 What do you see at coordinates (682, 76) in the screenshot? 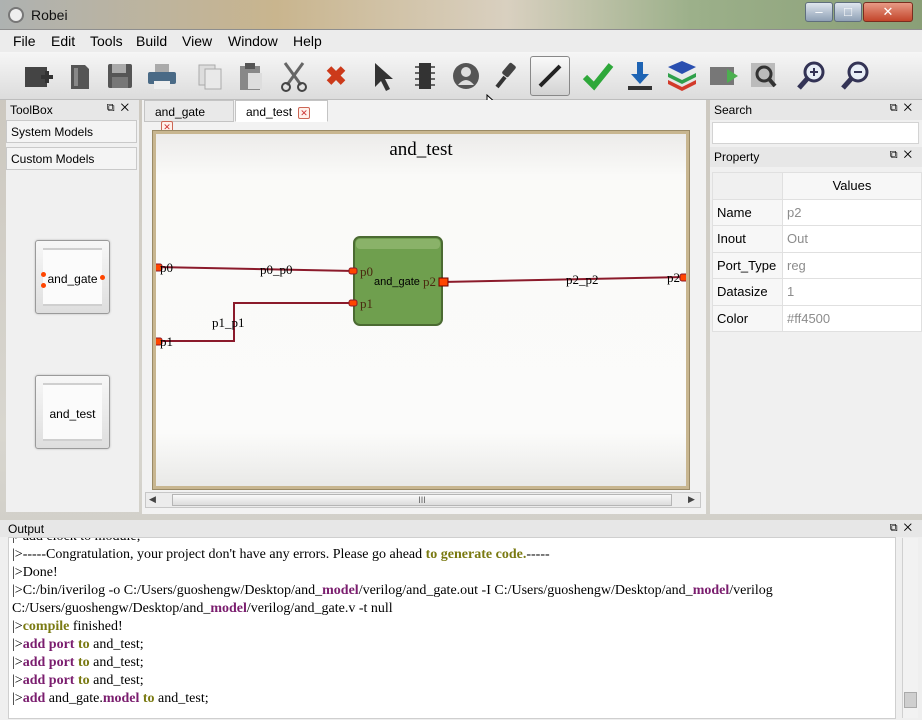
I see `layers-icon` at bounding box center [682, 76].